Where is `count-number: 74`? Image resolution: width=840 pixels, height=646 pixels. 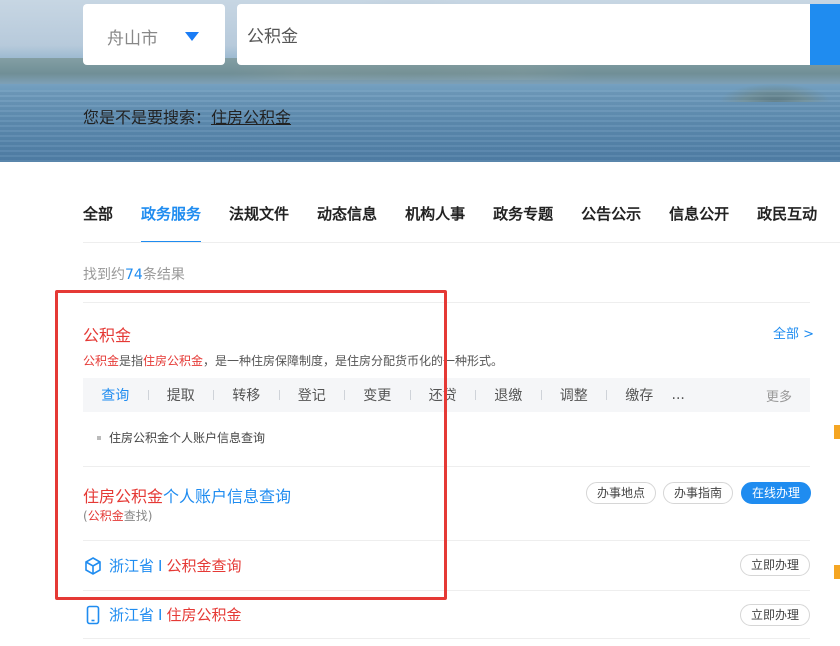
count-number: 74 is located at coordinates (134, 275).